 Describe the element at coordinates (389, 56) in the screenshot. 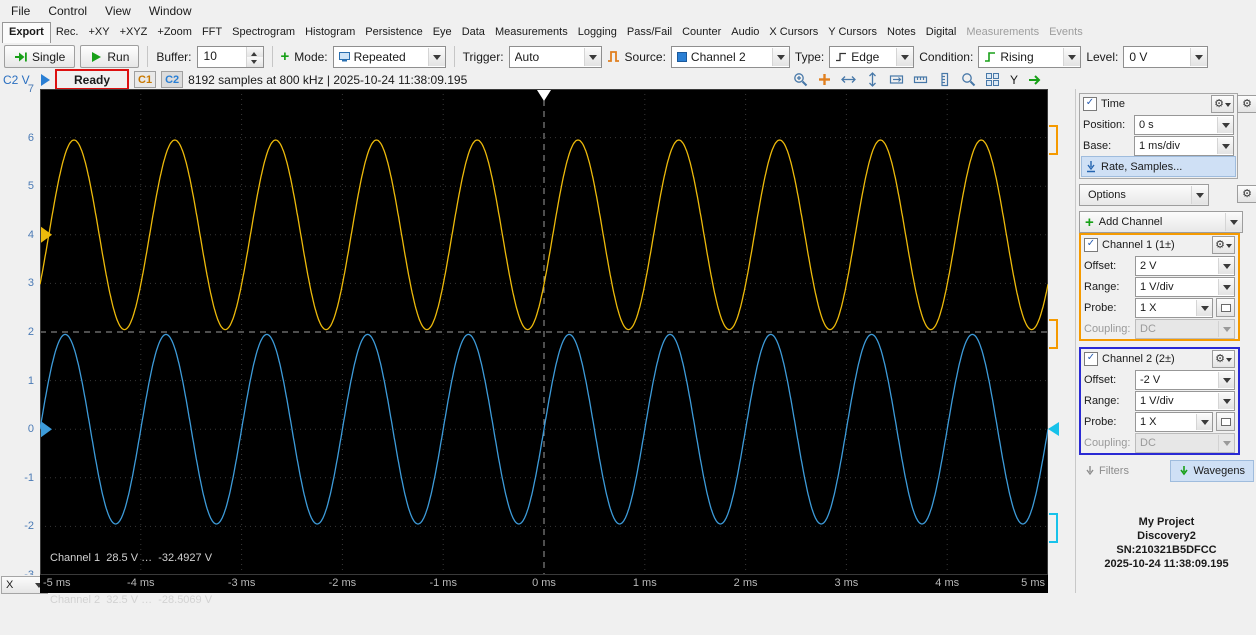

I see `mode-select: Repeated` at that location.